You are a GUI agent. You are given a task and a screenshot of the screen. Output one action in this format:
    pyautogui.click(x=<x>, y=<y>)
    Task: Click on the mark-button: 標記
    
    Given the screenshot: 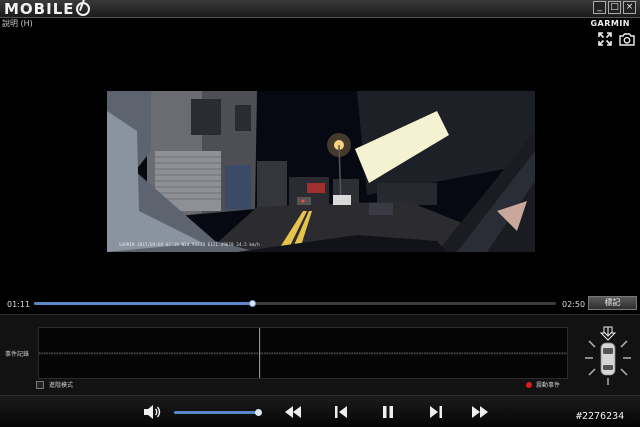 What is the action you would take?
    pyautogui.click(x=612, y=303)
    